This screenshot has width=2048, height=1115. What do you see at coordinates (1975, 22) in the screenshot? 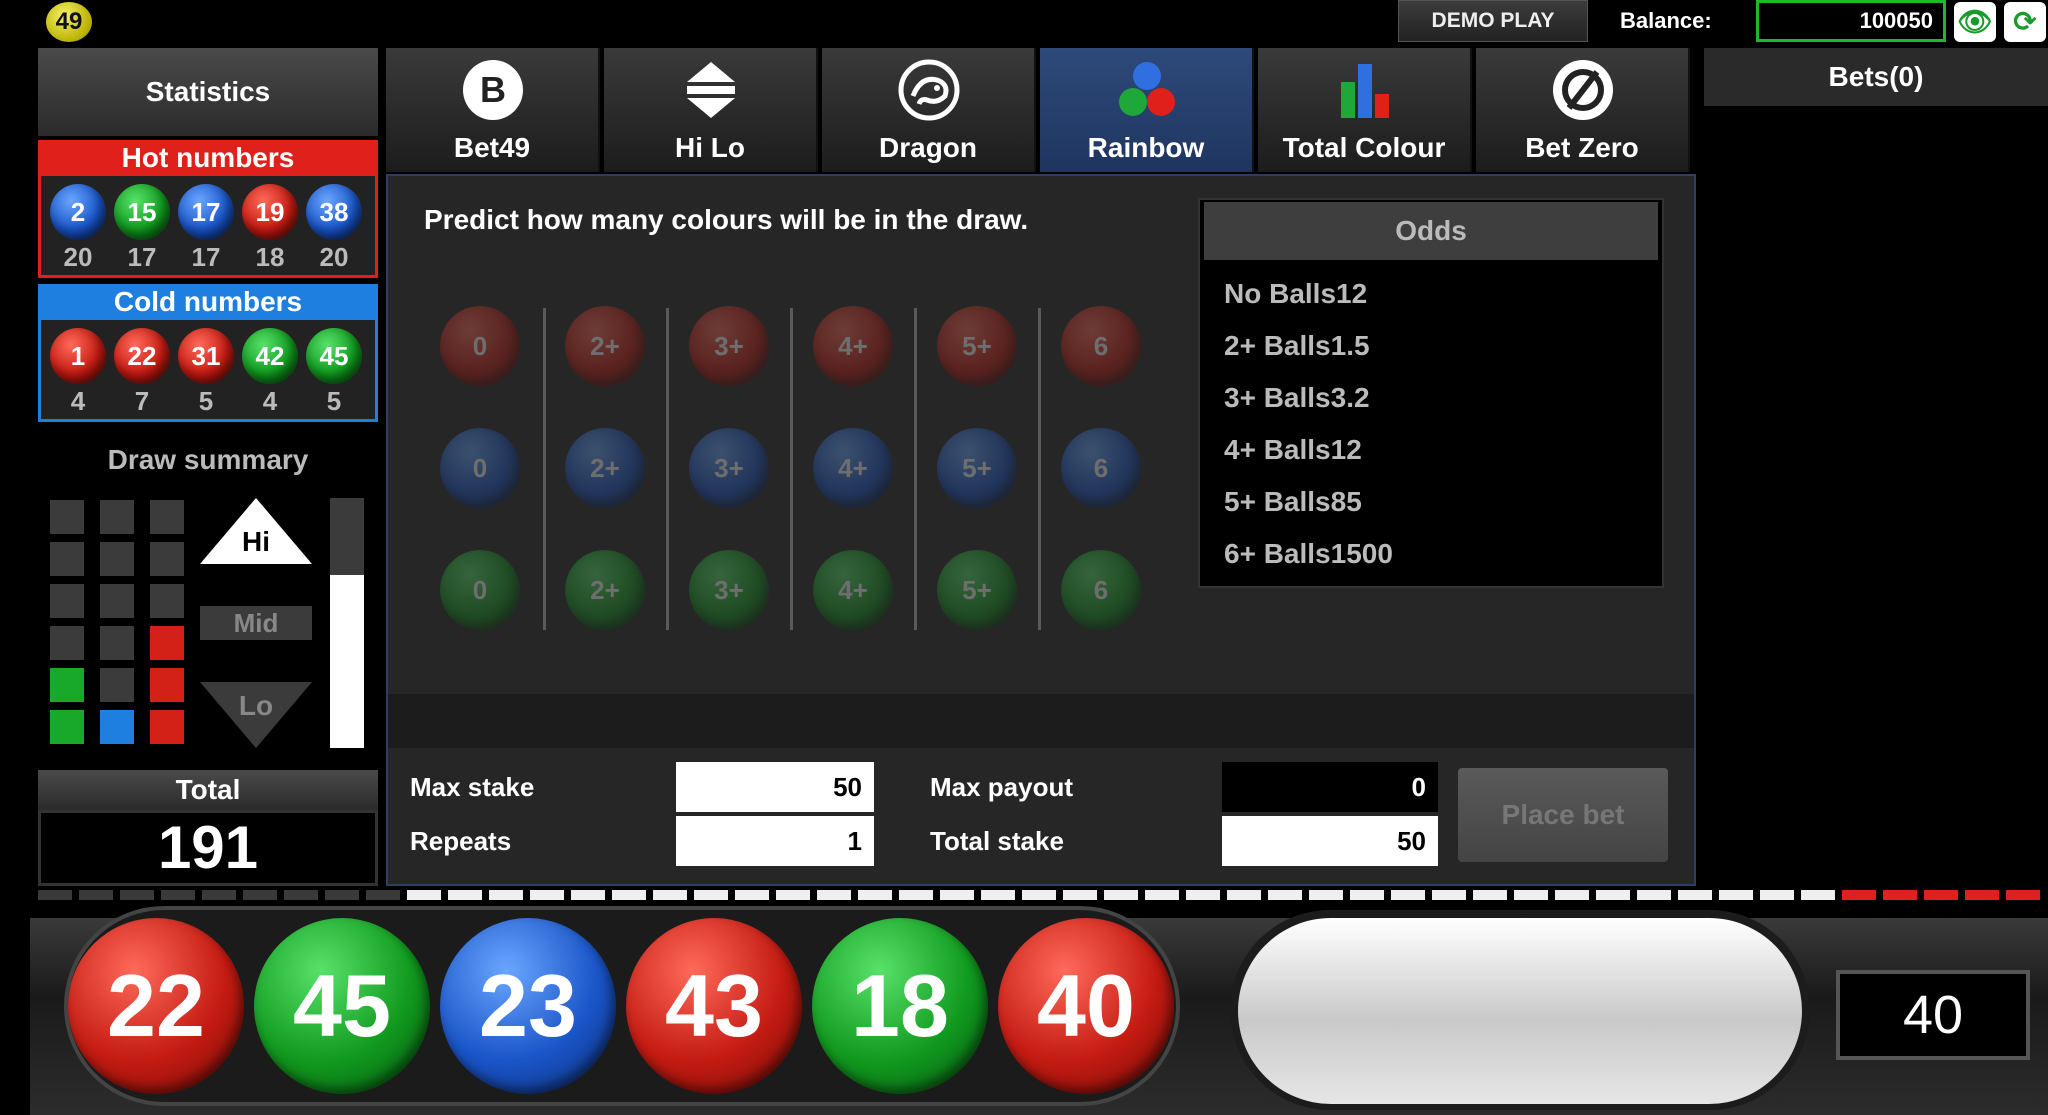
I see `eye-icon: 👁` at bounding box center [1975, 22].